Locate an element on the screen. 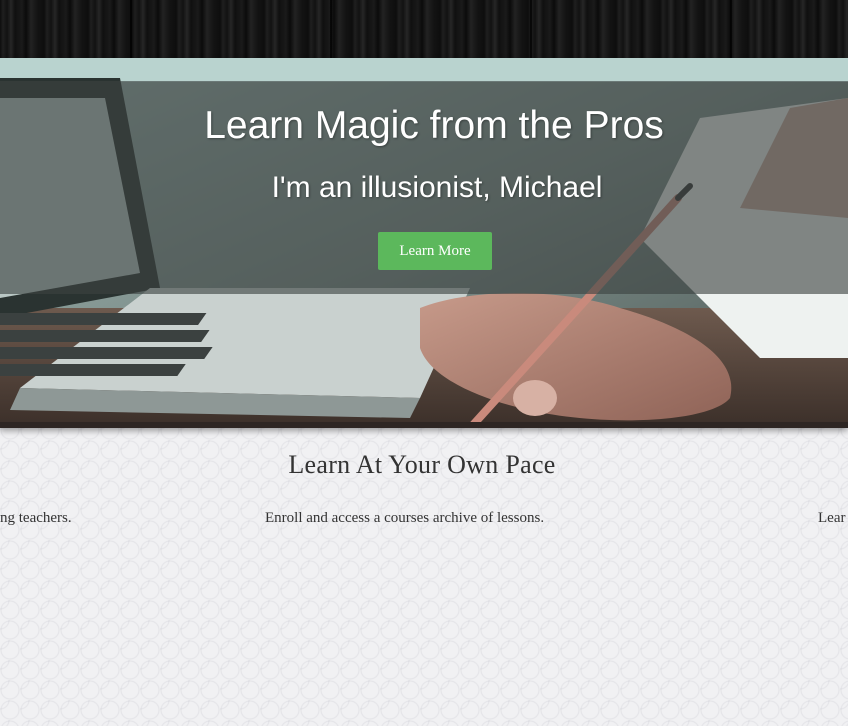 The image size is (848, 726). learn-more-button: Learn More is located at coordinates (435, 251).